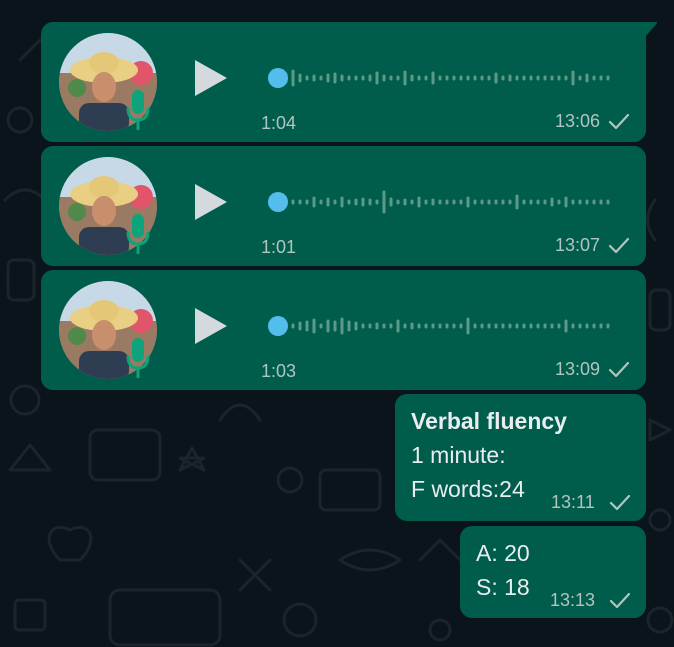 This screenshot has height=647, width=674. Describe the element at coordinates (651, 30) in the screenshot. I see `bubble-tail` at that location.